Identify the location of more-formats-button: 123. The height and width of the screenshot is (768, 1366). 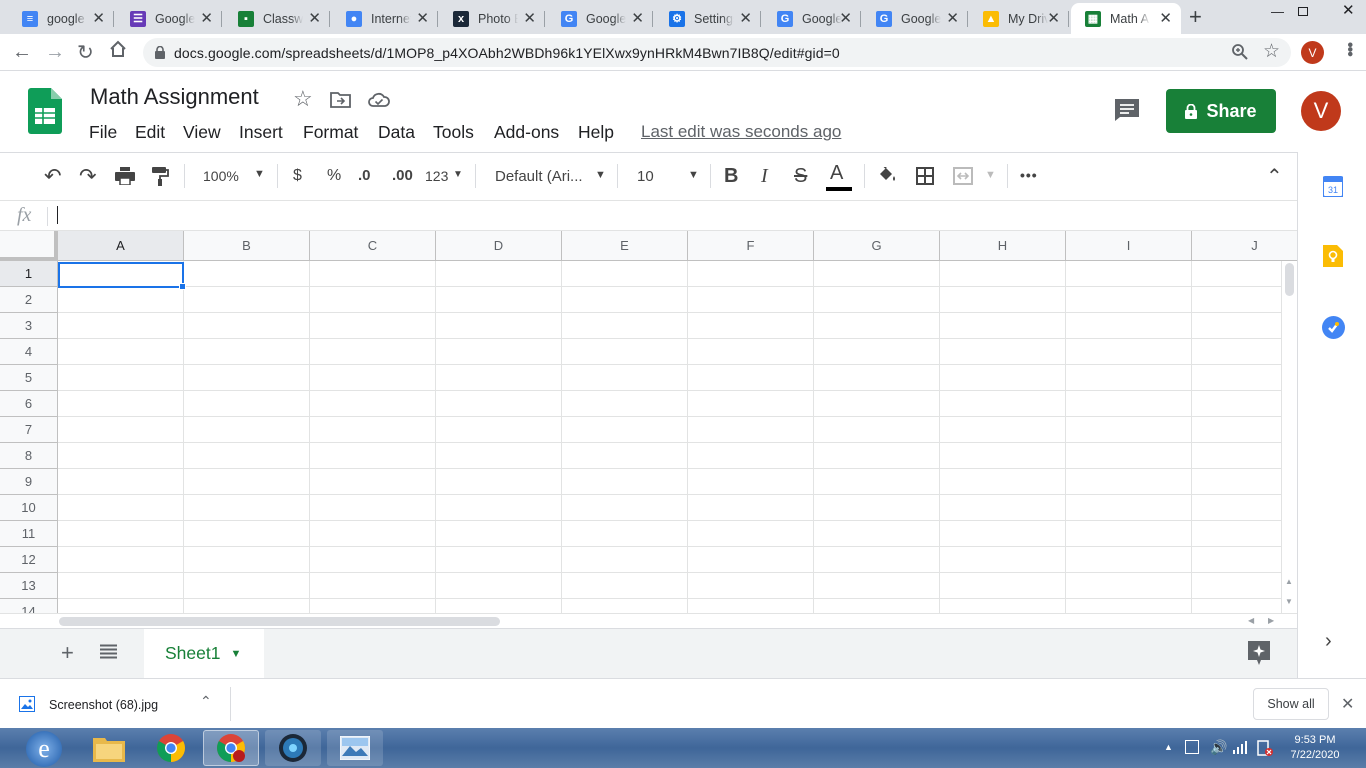
(436, 176).